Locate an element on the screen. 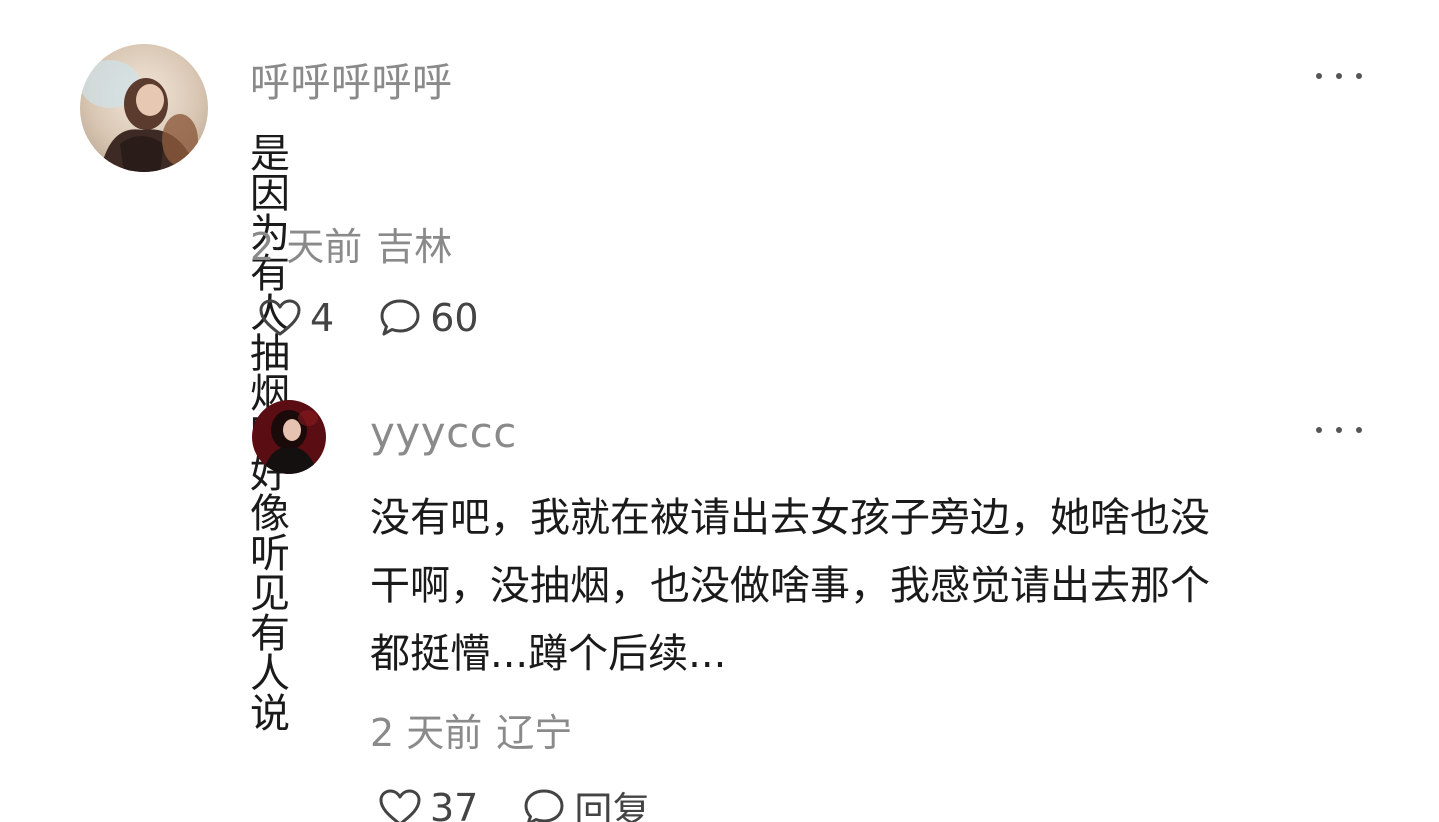  reply-label: 回复 is located at coordinates (612, 805).